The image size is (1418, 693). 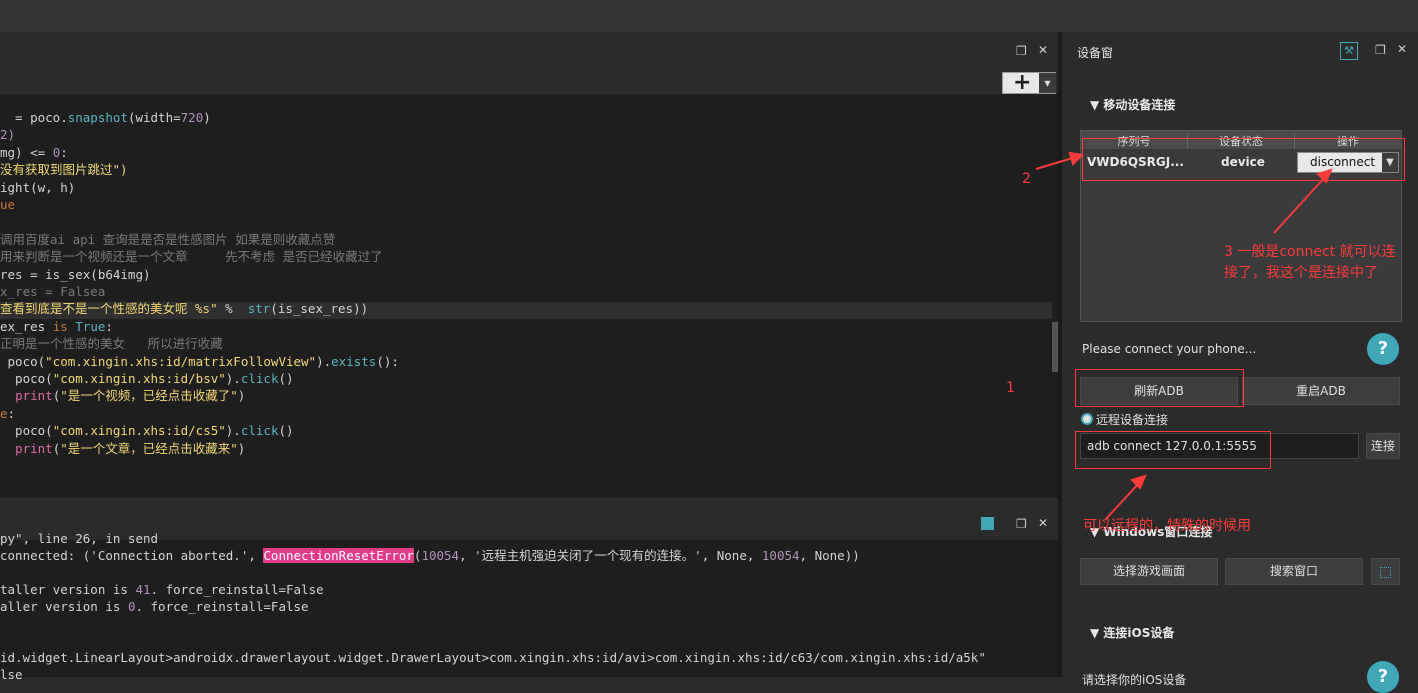 What do you see at coordinates (1056, 163) in the screenshot?
I see `arrow-2-line` at bounding box center [1056, 163].